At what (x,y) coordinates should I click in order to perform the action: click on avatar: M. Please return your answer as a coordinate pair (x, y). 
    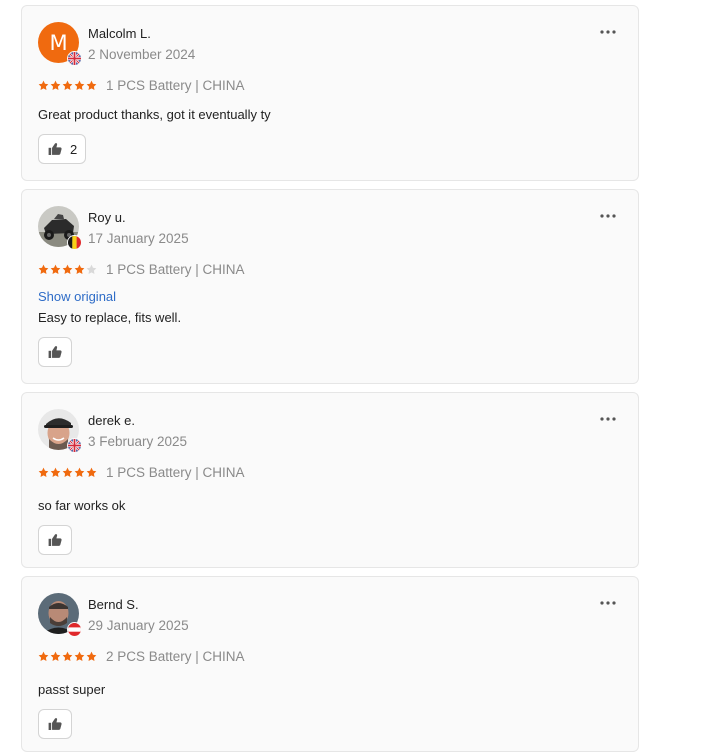
    Looking at the image, I should click on (60, 44).